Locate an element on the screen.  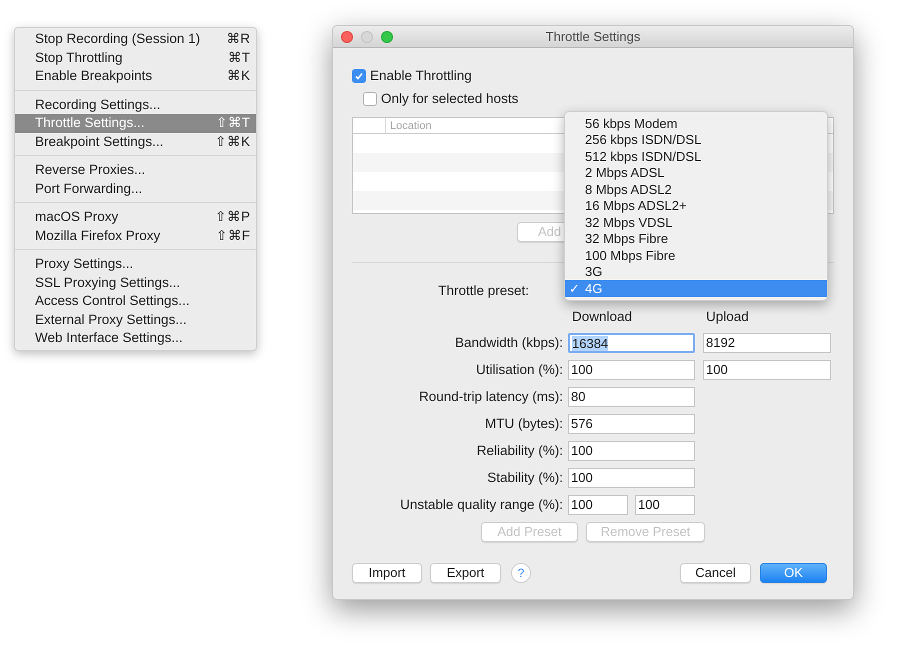
window-title: Throttle Settings is located at coordinates (593, 37).